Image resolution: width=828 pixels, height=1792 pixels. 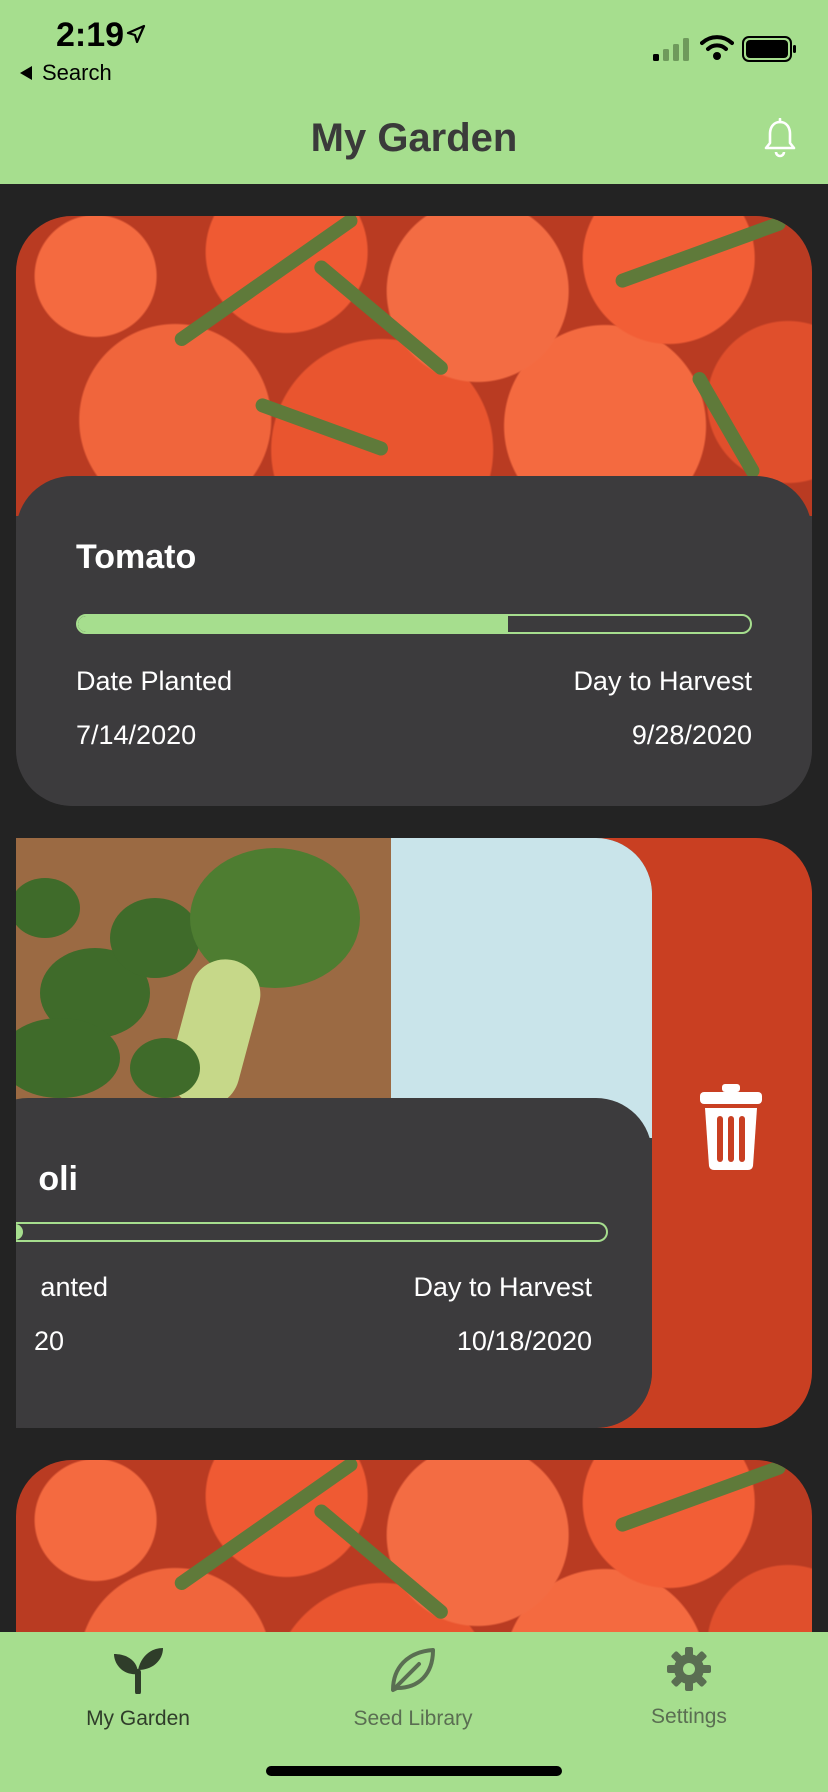 What do you see at coordinates (689, 1716) in the screenshot?
I see `tab-label: Settings` at bounding box center [689, 1716].